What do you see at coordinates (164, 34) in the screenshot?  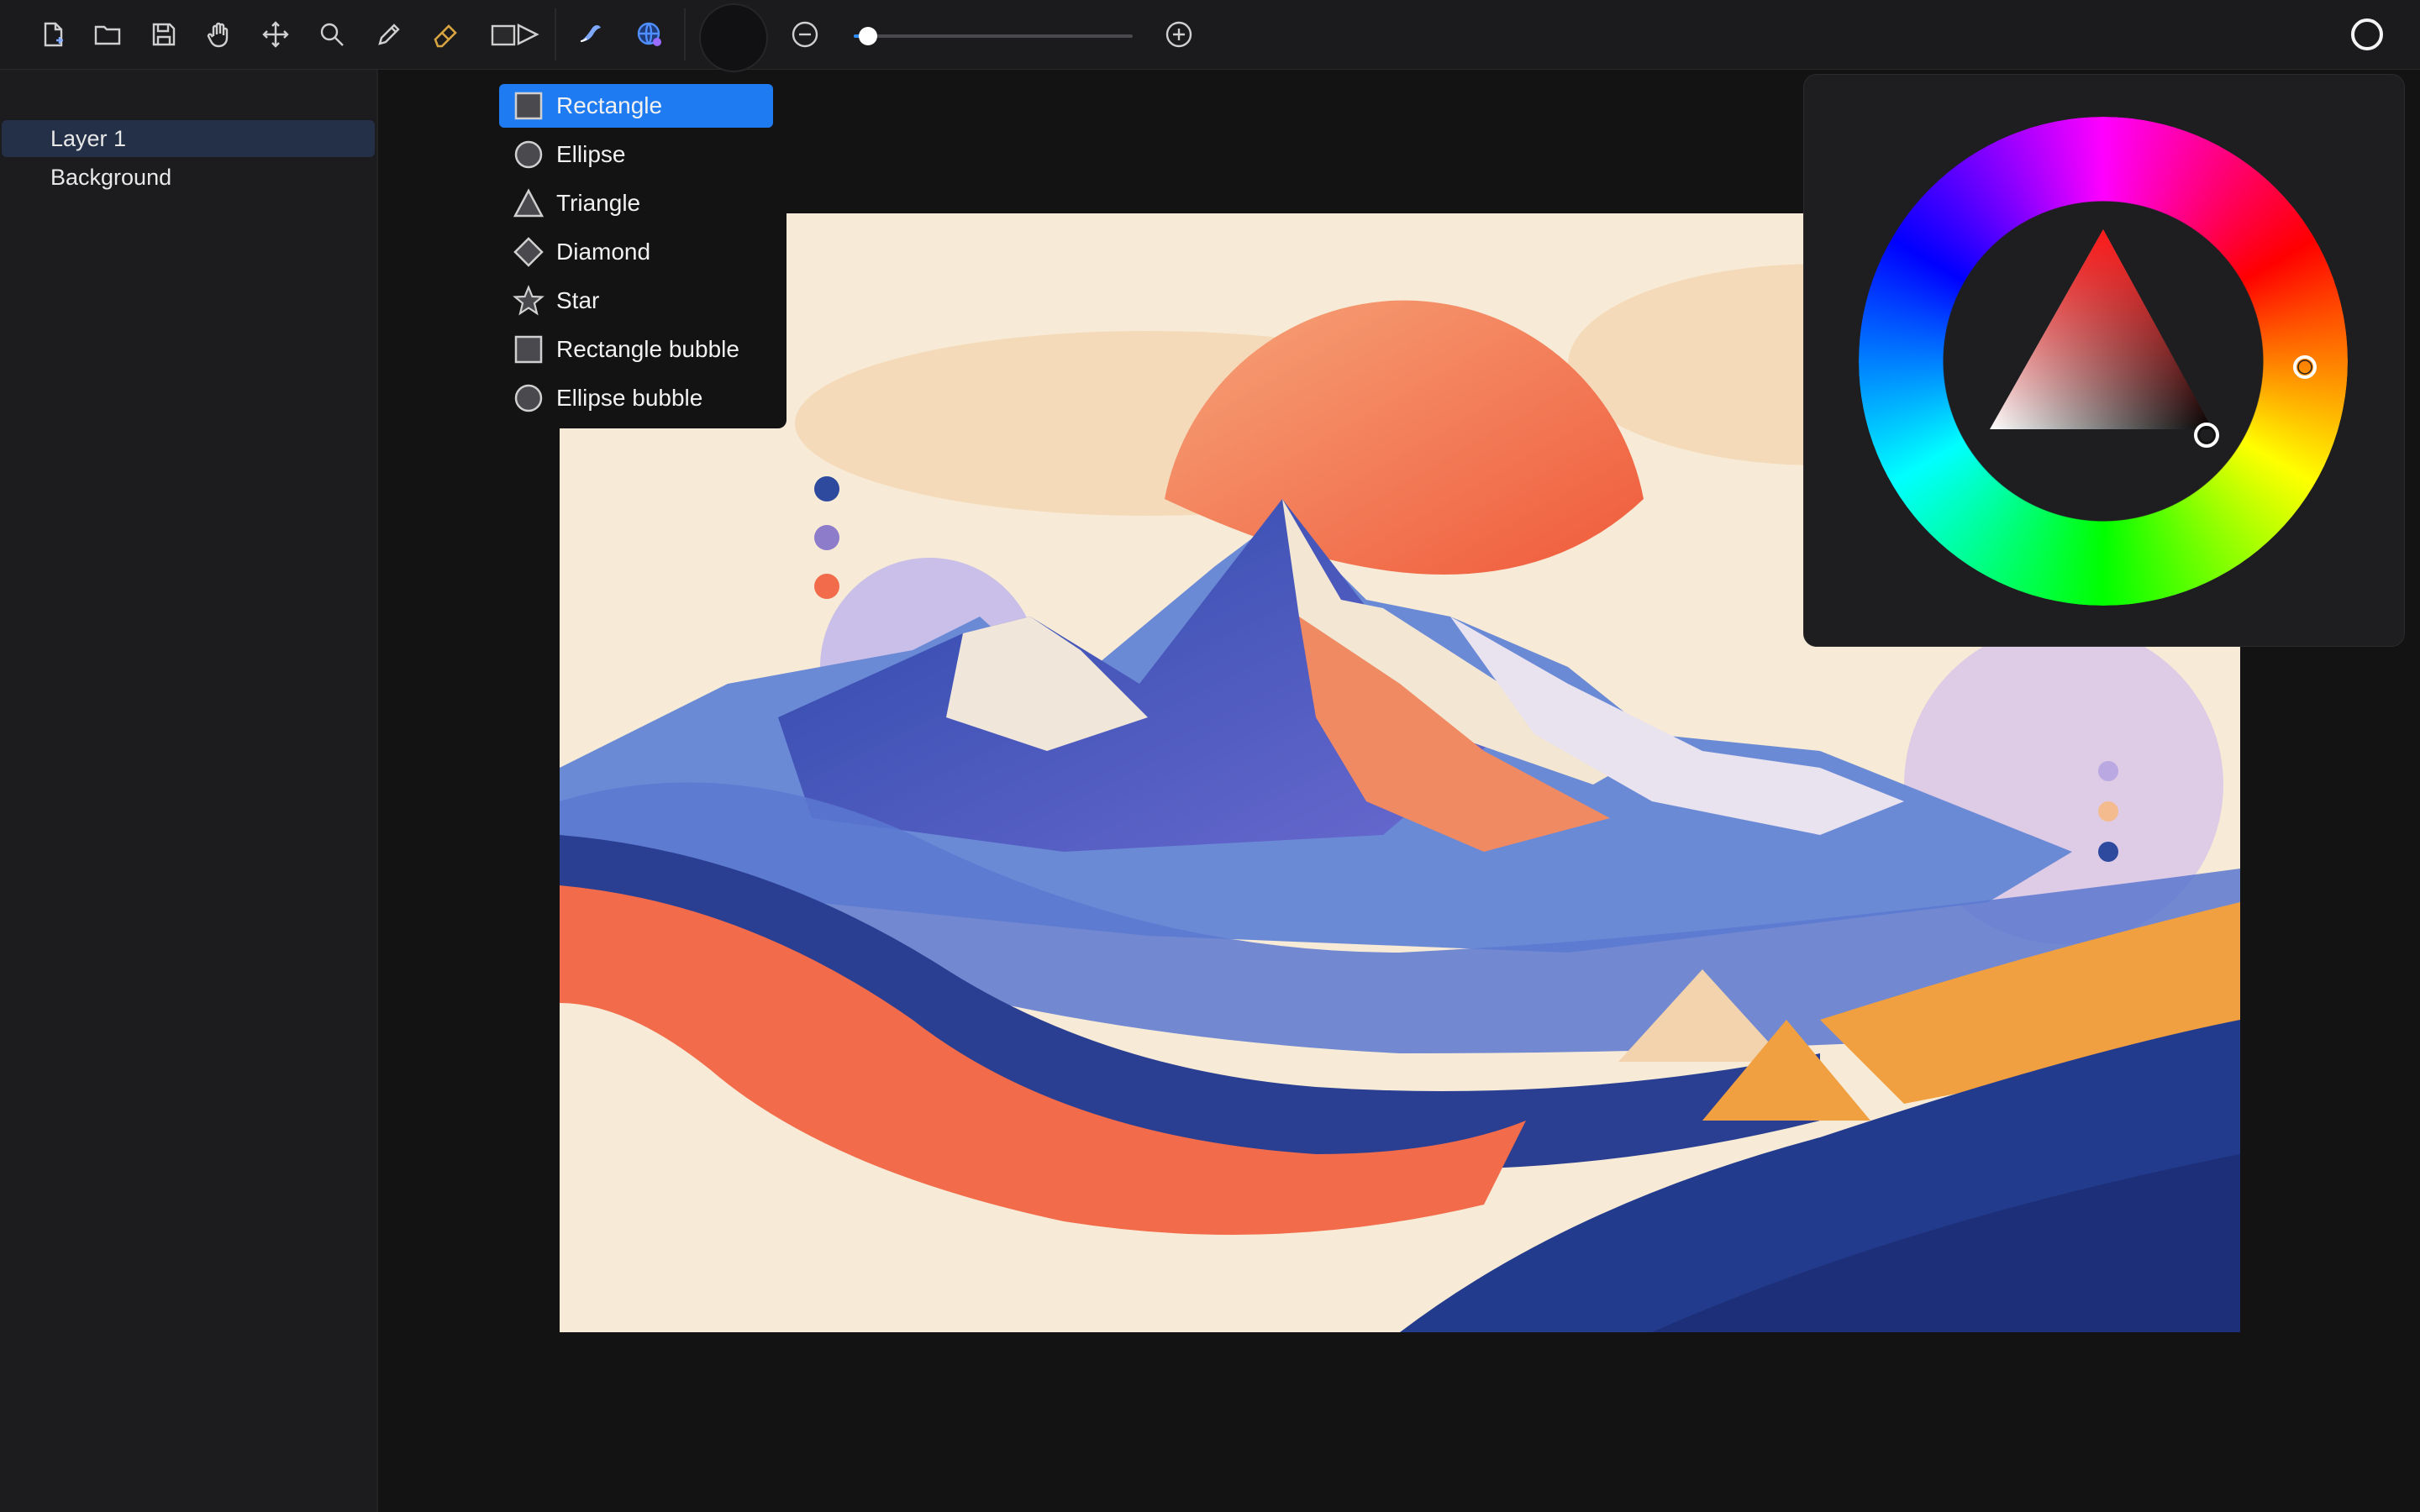 I see `save-icon` at bounding box center [164, 34].